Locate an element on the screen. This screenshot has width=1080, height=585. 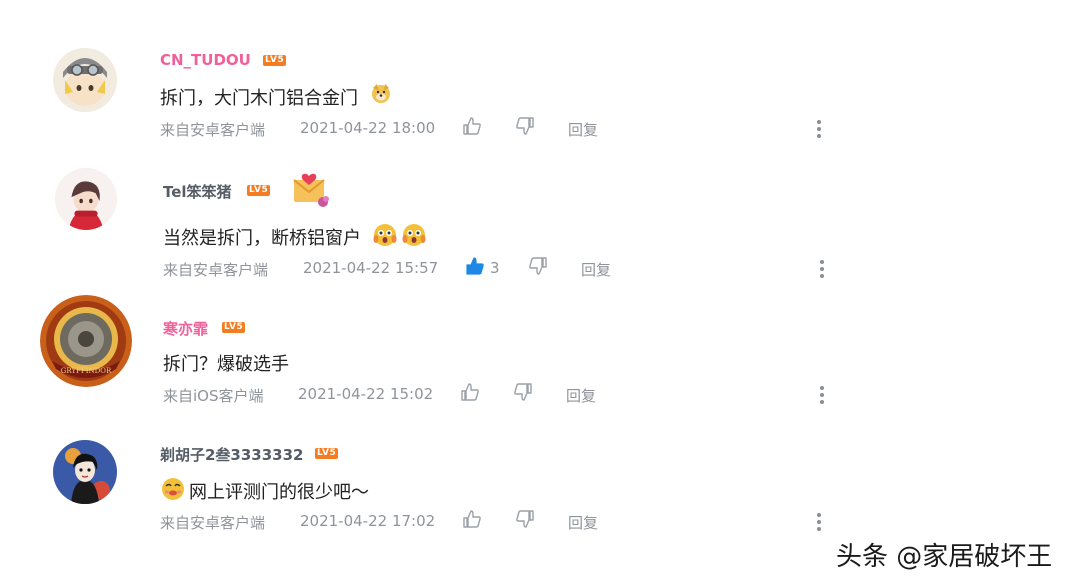
love-letter-icon is located at coordinates (311, 190).